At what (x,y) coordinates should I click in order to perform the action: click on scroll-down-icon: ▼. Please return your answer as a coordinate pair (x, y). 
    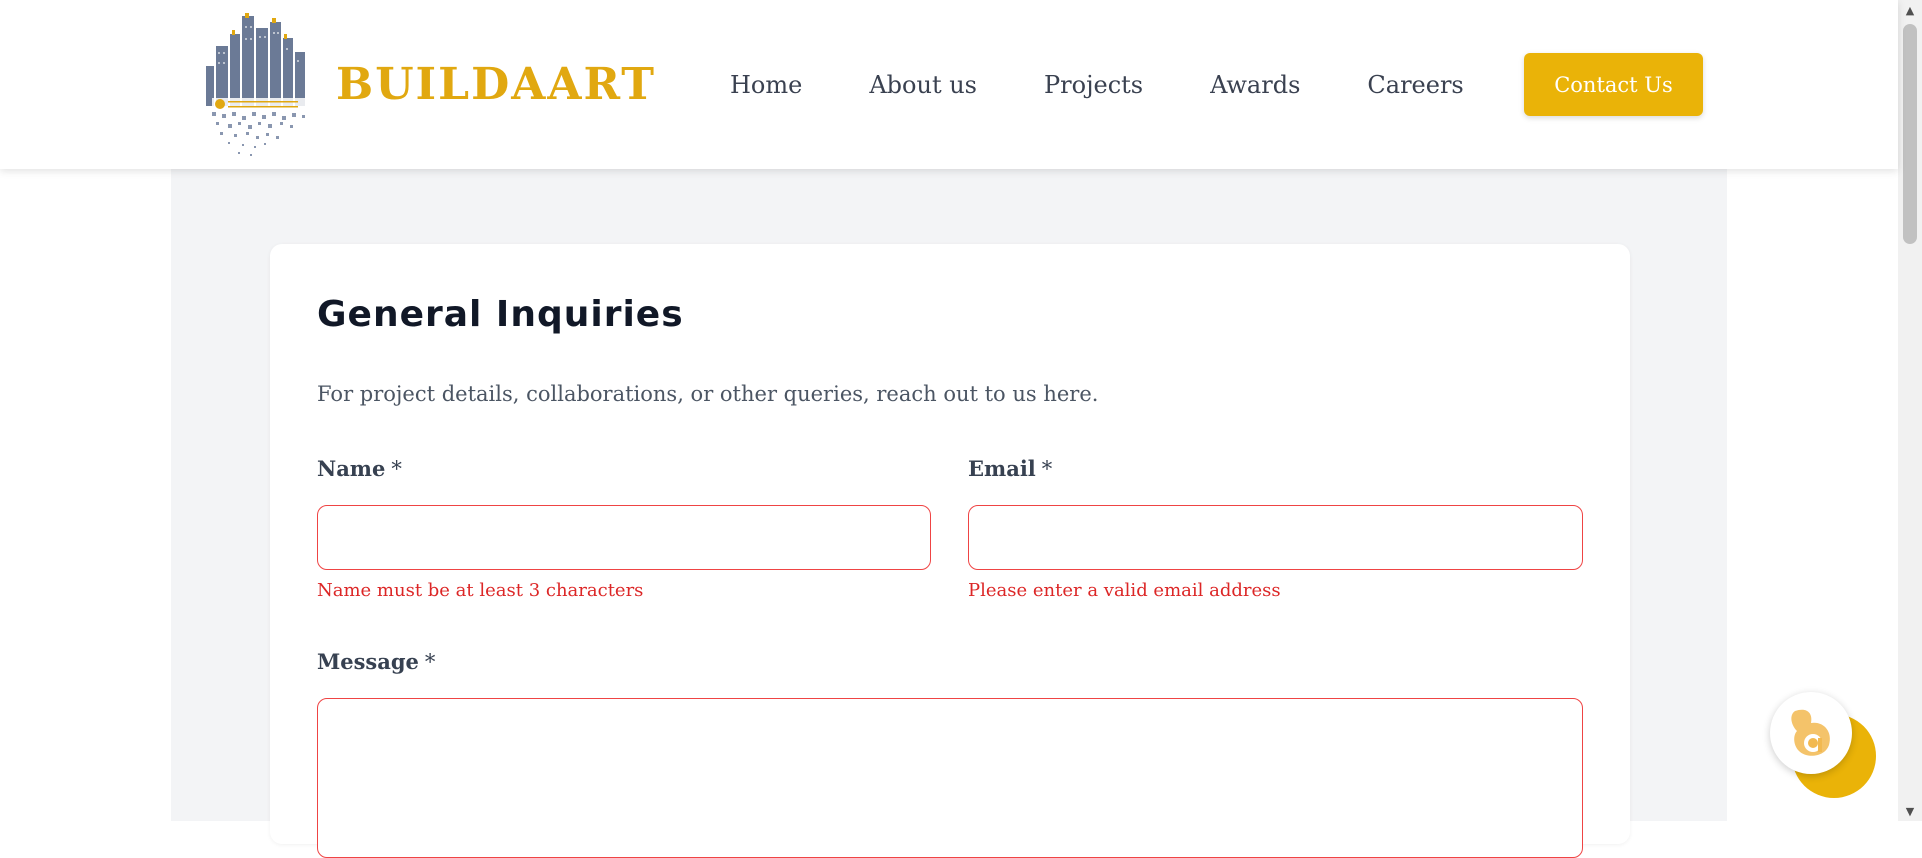
    Looking at the image, I should click on (1910, 811).